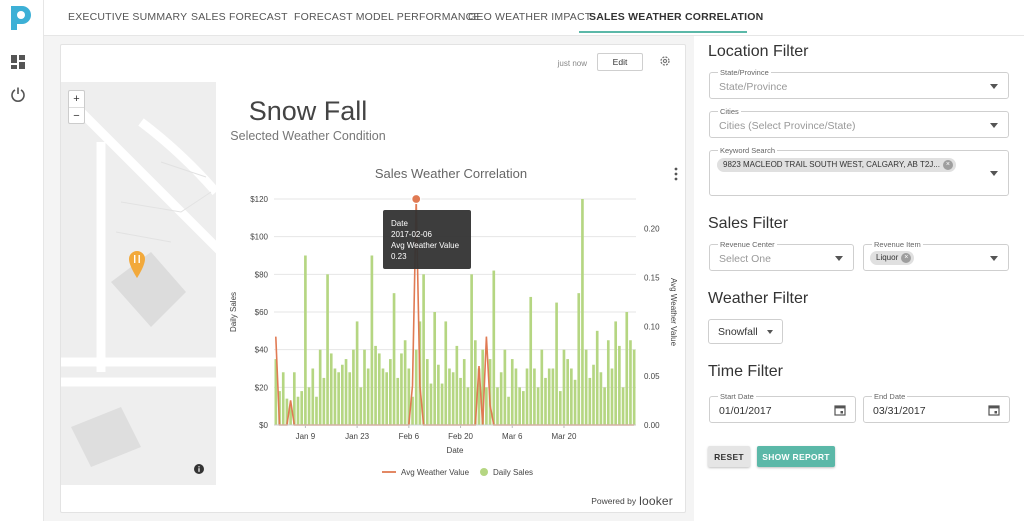  What do you see at coordinates (781, 255) in the screenshot?
I see `revenue-center-select: Revenue Center Select One` at bounding box center [781, 255].